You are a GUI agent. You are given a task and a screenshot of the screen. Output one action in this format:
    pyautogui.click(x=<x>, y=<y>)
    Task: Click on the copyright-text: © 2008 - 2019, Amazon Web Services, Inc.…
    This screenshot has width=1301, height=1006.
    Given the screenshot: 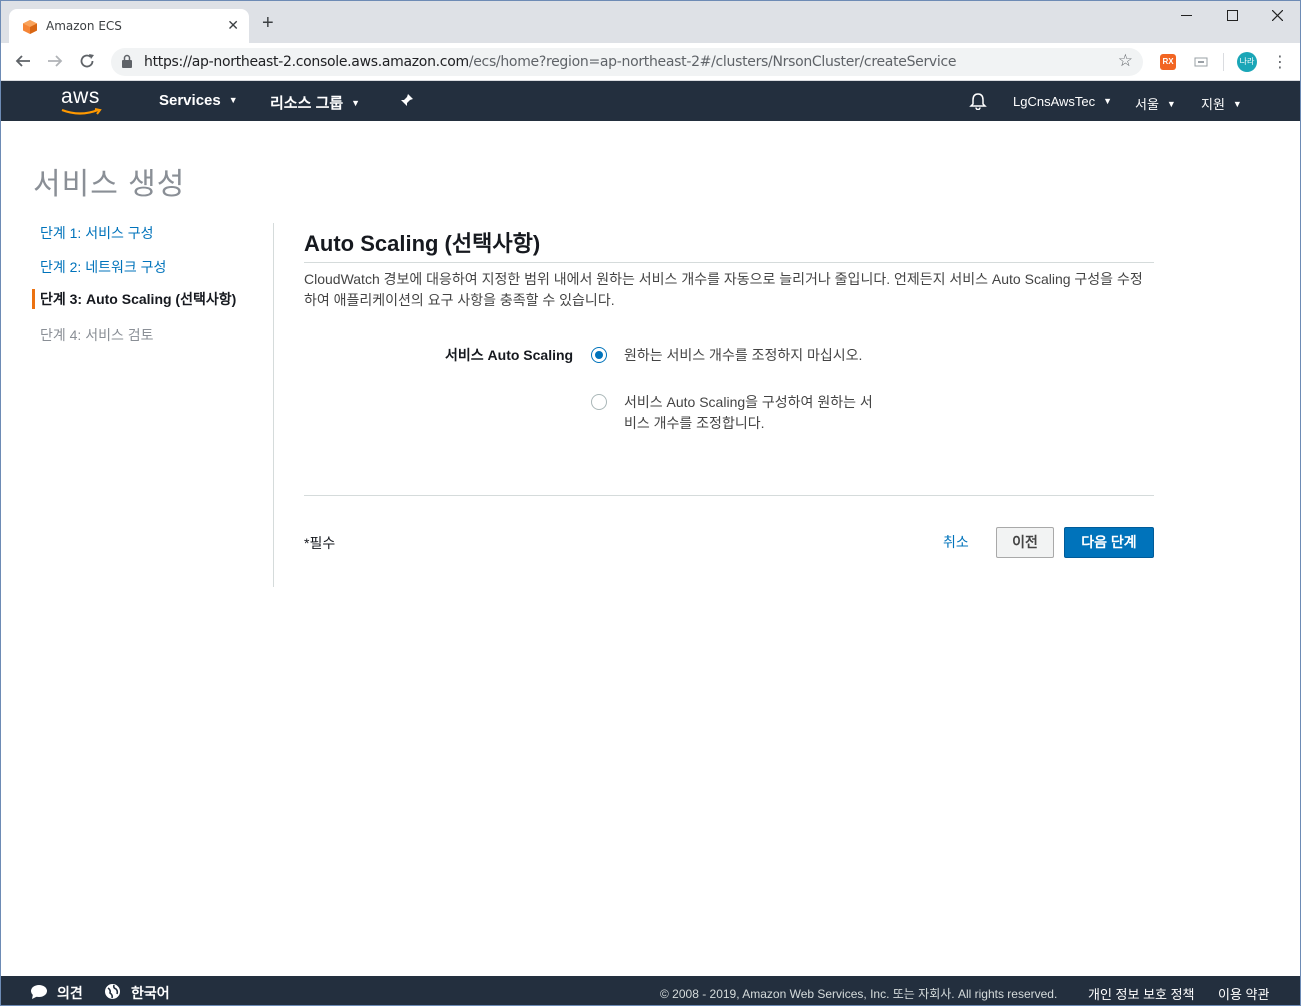 What is the action you would take?
    pyautogui.click(x=859, y=994)
    